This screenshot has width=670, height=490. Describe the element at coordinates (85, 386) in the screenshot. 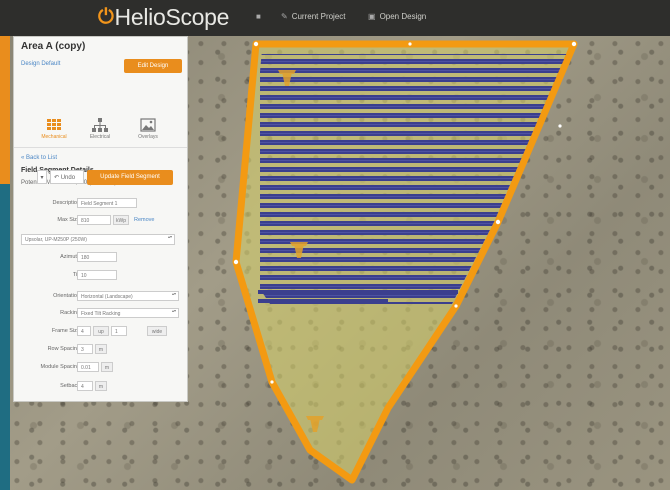

I see `setback-input: 4` at that location.